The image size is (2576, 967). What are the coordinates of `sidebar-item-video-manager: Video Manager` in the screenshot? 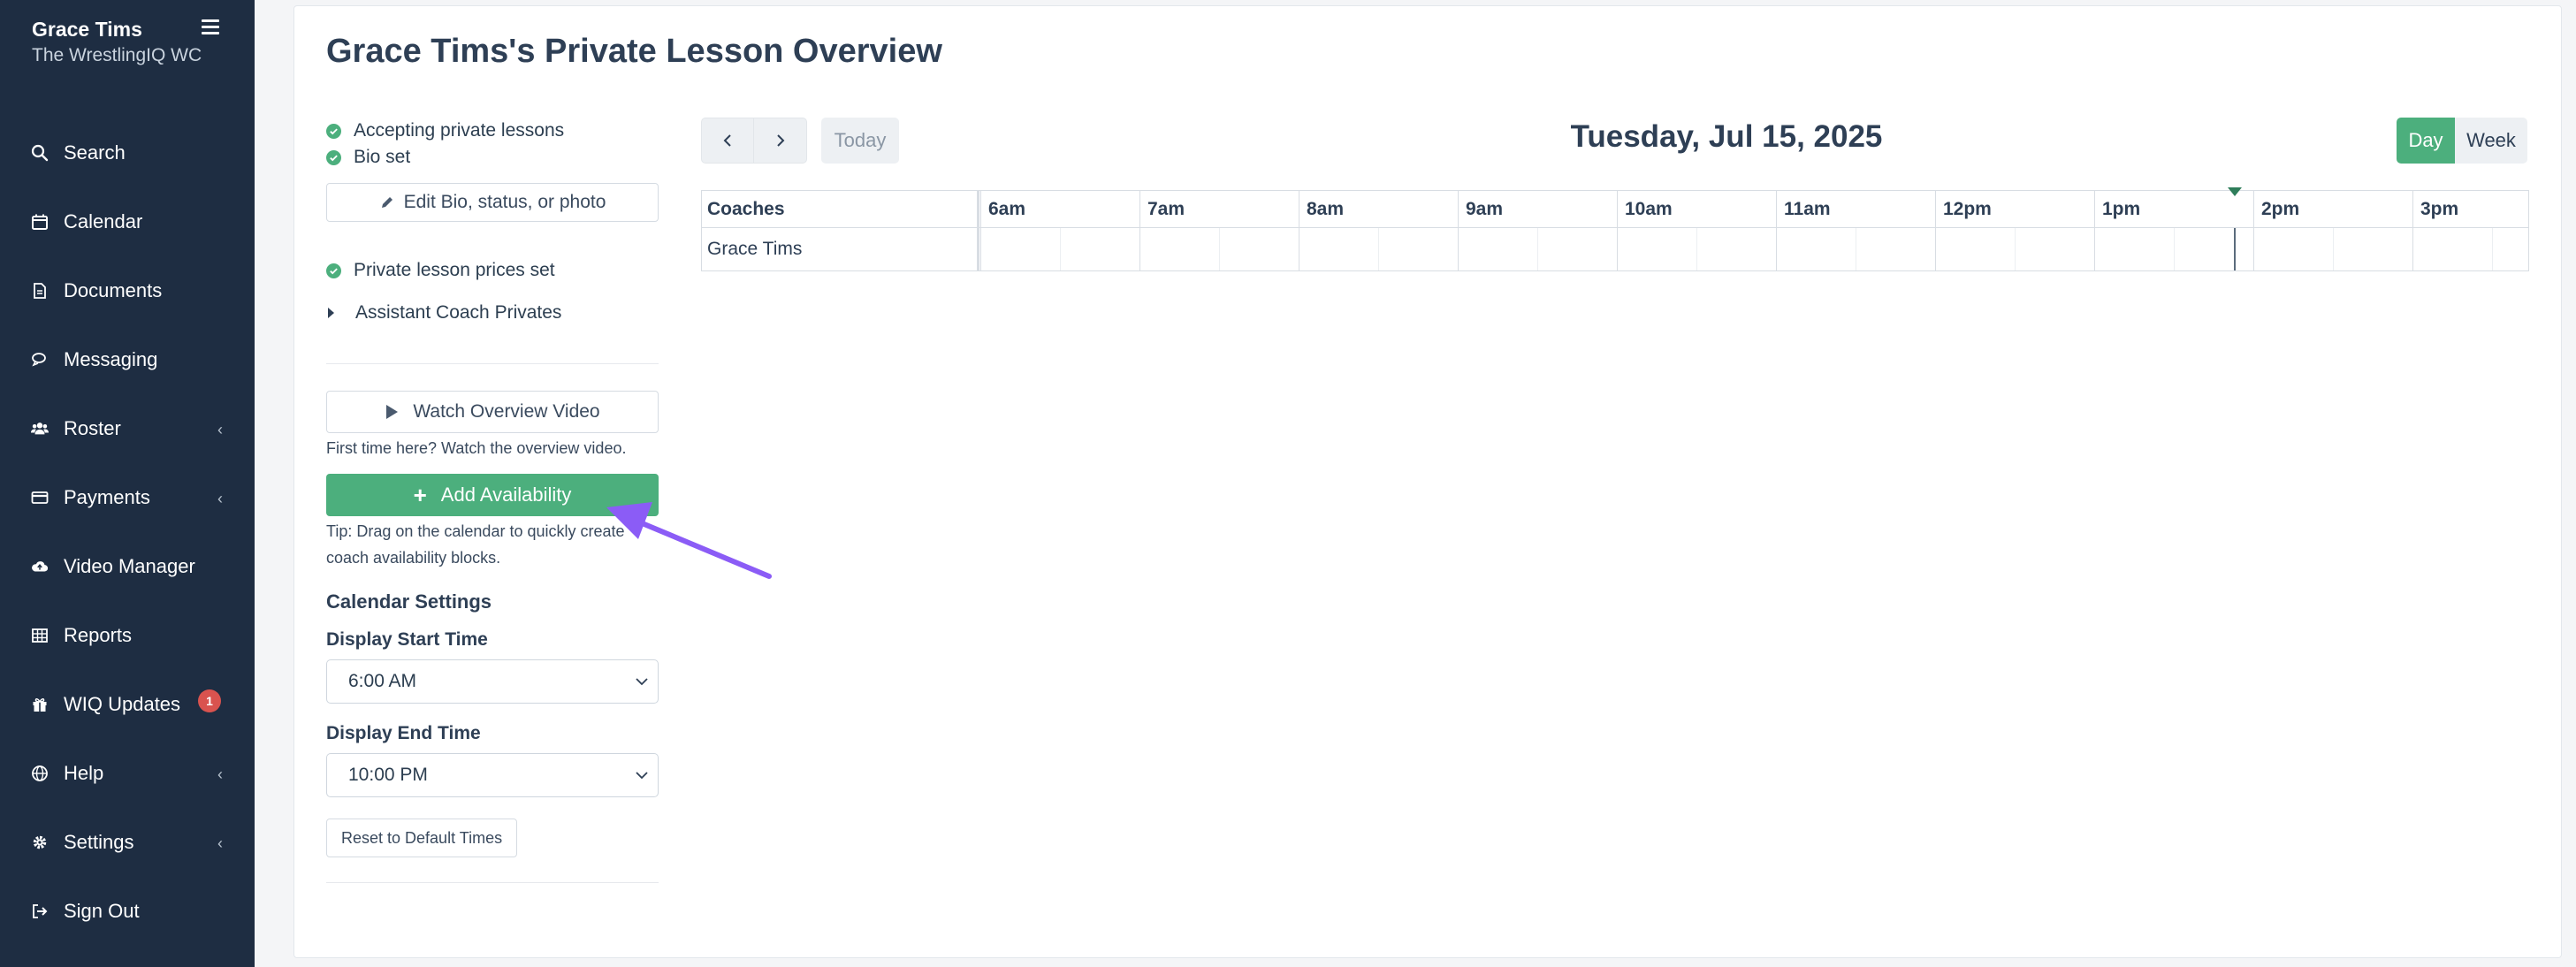 It's located at (127, 566).